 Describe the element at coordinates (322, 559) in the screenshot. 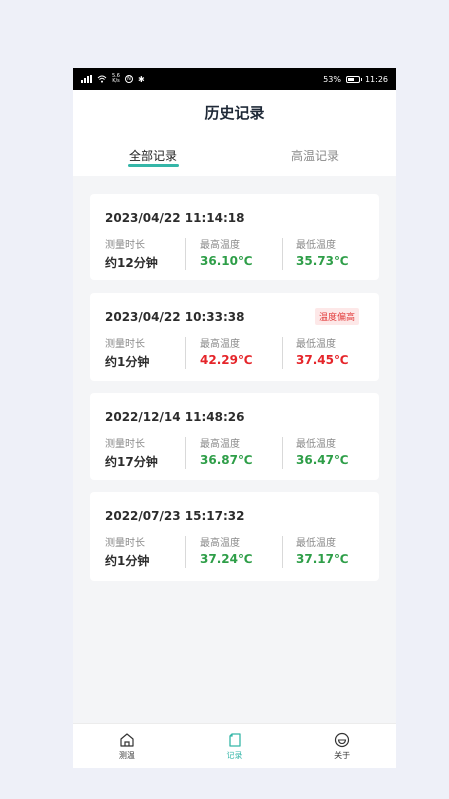

I see `min-temp-value: 37.17℃` at that location.